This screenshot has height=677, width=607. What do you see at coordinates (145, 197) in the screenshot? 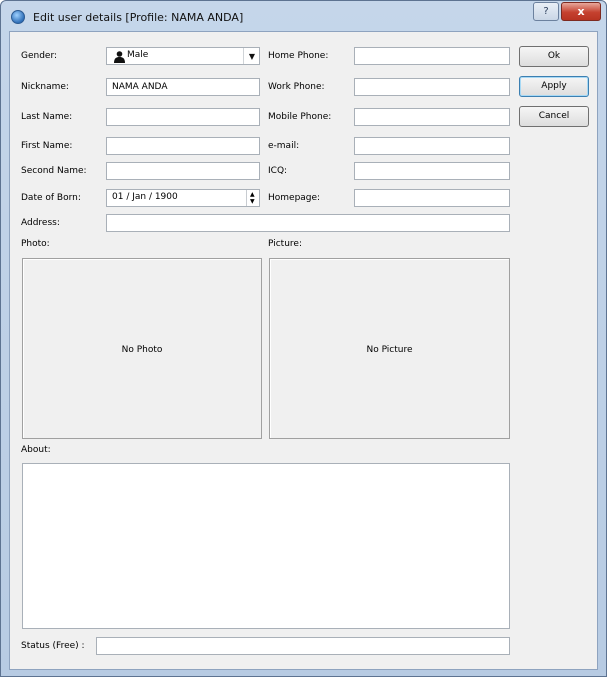
I see `date-of-born-value: 01 / Jan / 1900` at bounding box center [145, 197].